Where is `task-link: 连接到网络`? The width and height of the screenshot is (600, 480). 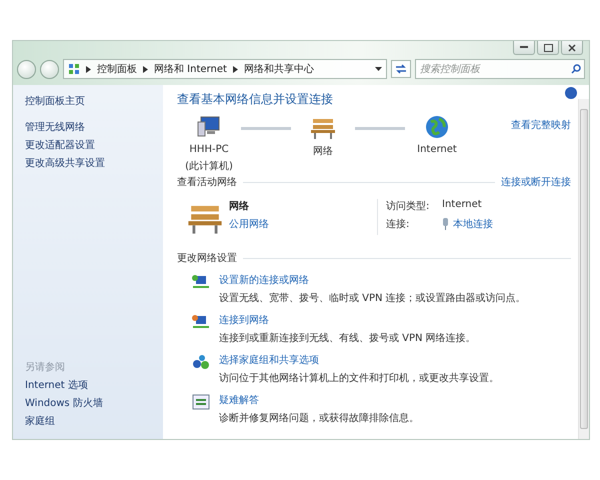
task-link: 连接到网络 is located at coordinates (347, 320).